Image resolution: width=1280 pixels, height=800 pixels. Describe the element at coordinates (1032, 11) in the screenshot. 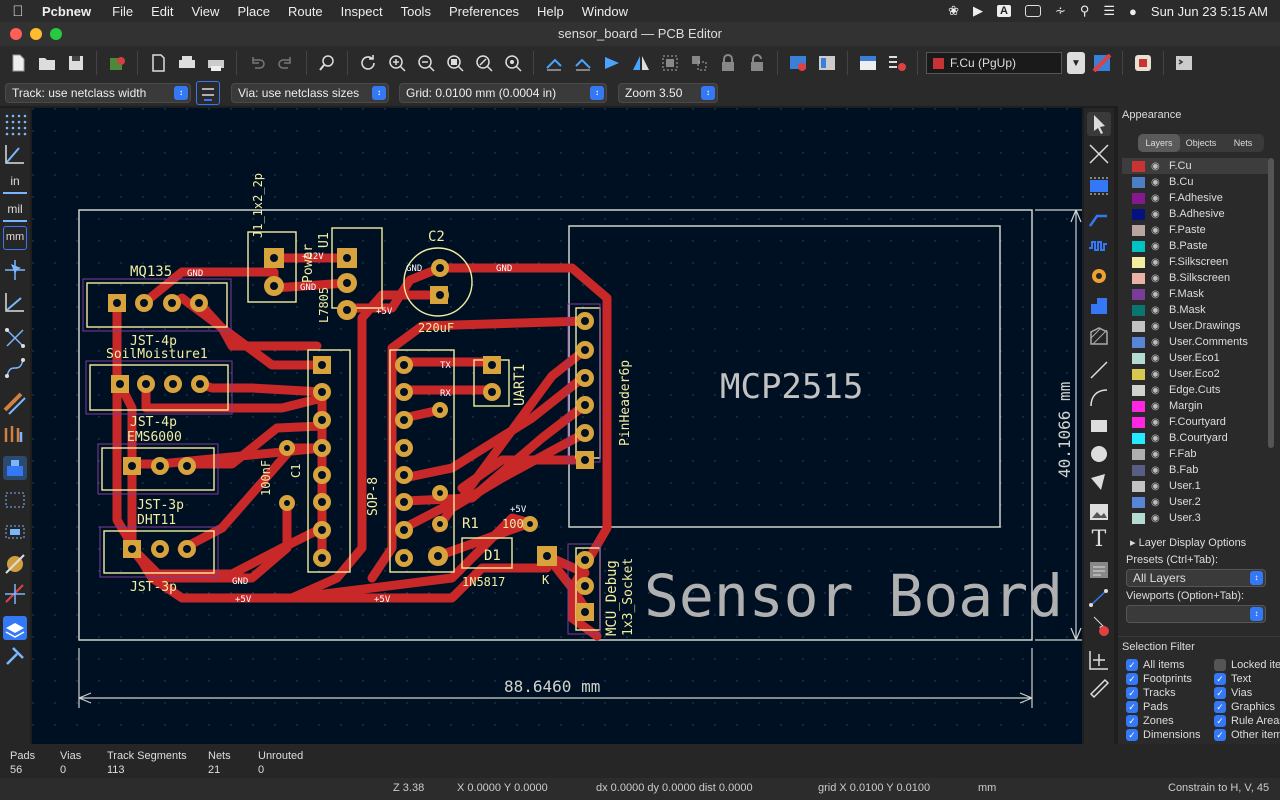

I see `battery-icon` at that location.